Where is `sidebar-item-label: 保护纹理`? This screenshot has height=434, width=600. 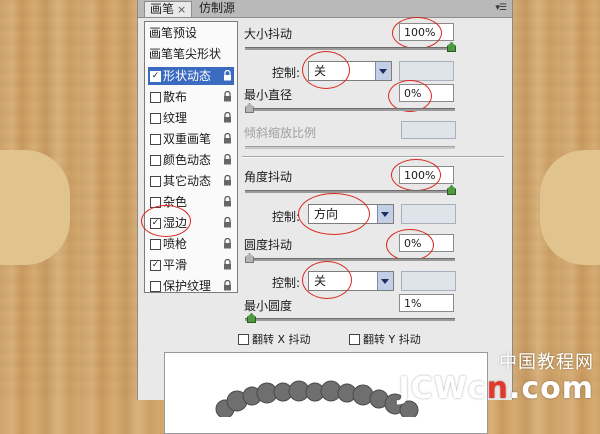 sidebar-item-label: 保护纹理 is located at coordinates (187, 286).